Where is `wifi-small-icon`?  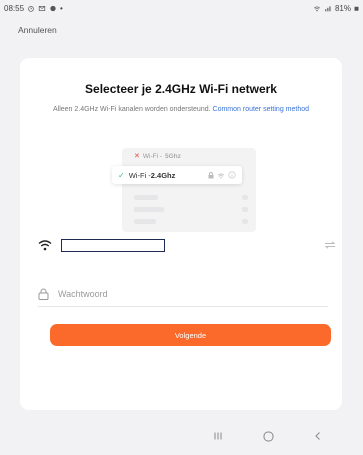 wifi-small-icon is located at coordinates (221, 176).